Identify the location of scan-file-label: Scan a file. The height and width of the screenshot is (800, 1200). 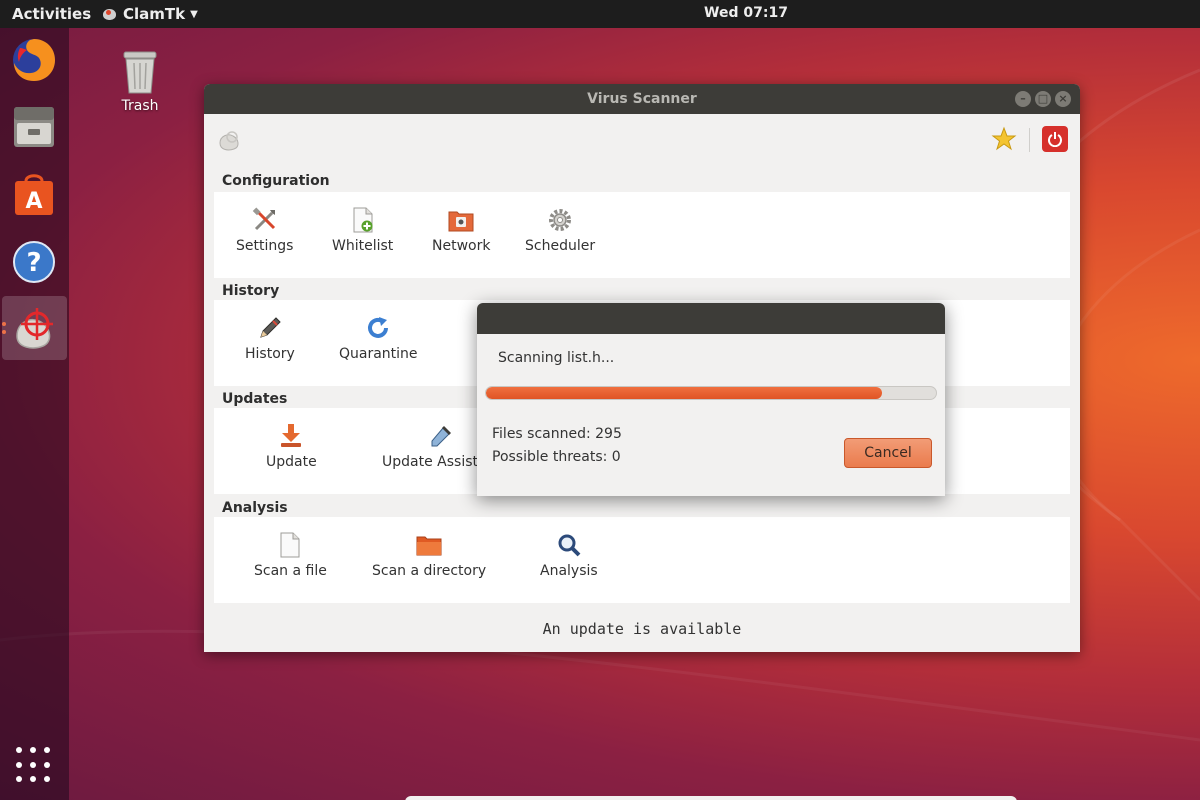
(290, 571).